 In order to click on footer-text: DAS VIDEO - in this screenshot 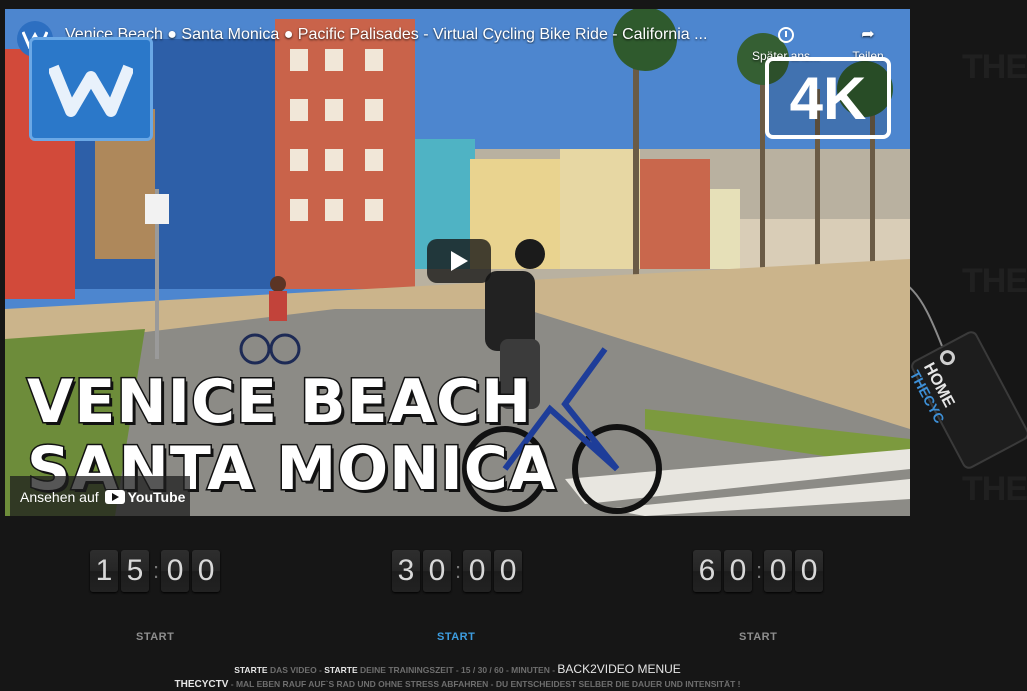, I will do `click(296, 670)`.